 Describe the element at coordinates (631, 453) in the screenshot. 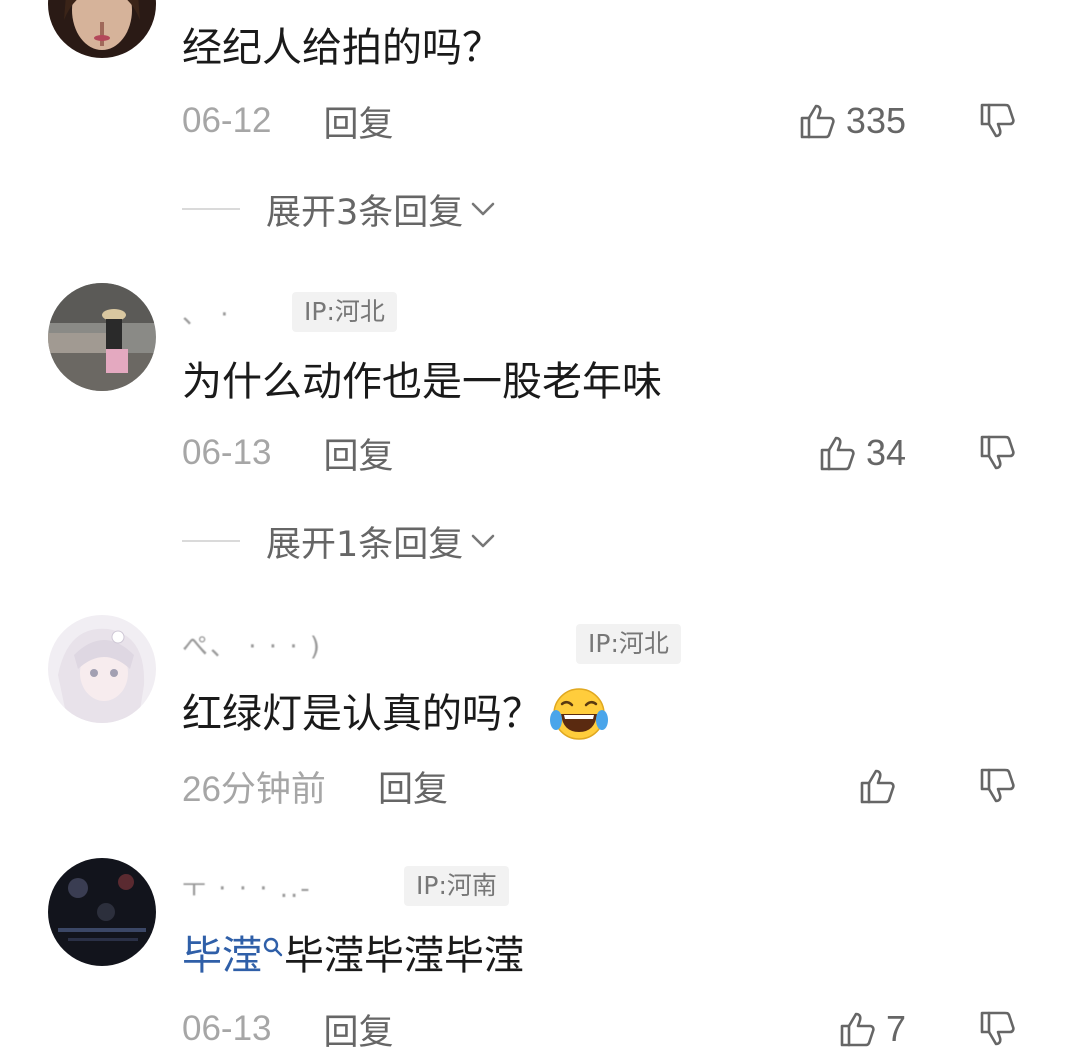

I see `comment-meta: 06-13 回复 34` at that location.